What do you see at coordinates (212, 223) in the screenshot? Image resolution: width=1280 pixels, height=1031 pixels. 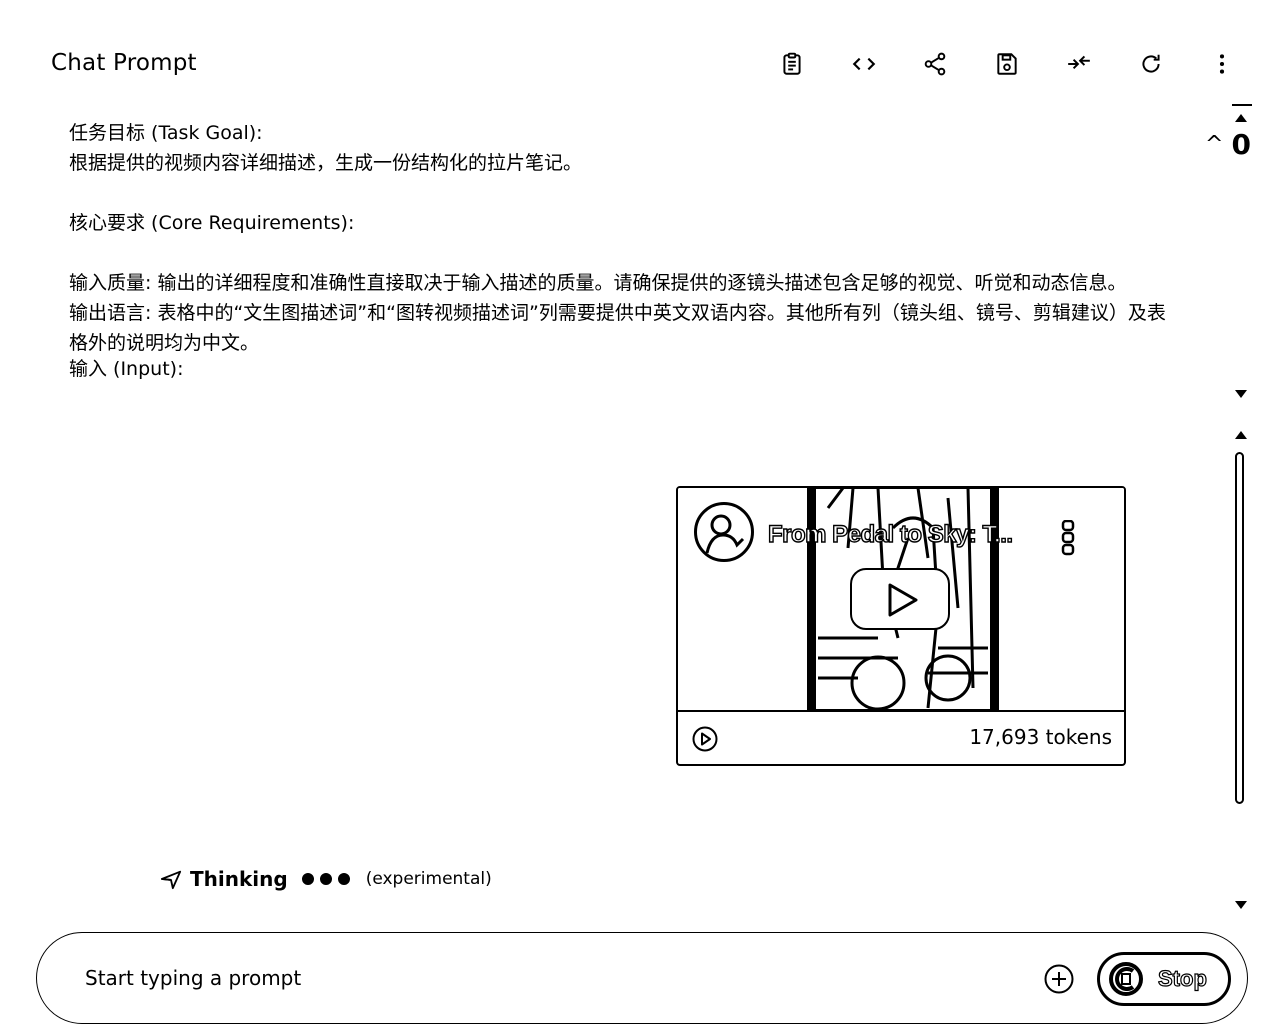 I see `prompt-line: 核心要求 (Core Requirements):` at bounding box center [212, 223].